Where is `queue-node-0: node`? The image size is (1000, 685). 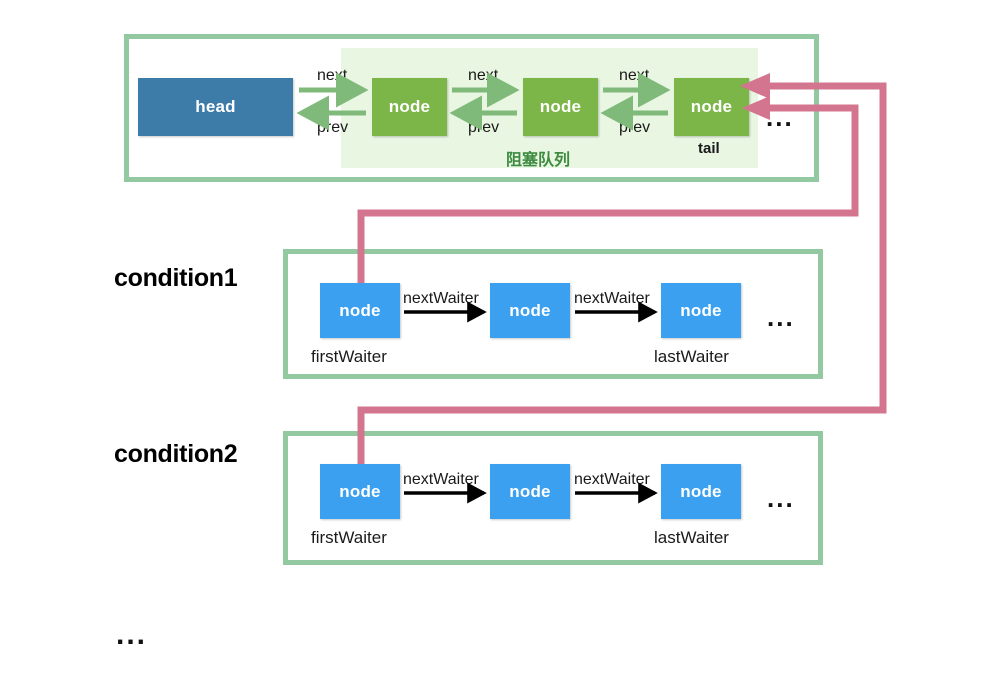
queue-node-0: node is located at coordinates (409, 107).